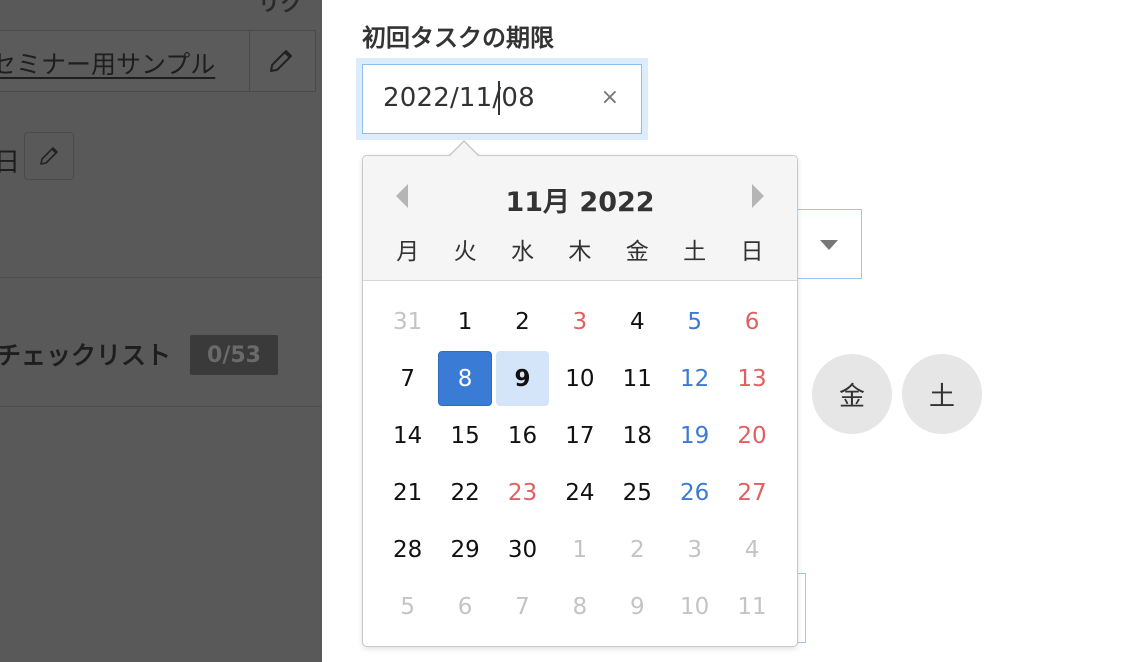 Image resolution: width=1142 pixels, height=662 pixels. What do you see at coordinates (459, 98) in the screenshot?
I see `date-value: 2022/11/08` at bounding box center [459, 98].